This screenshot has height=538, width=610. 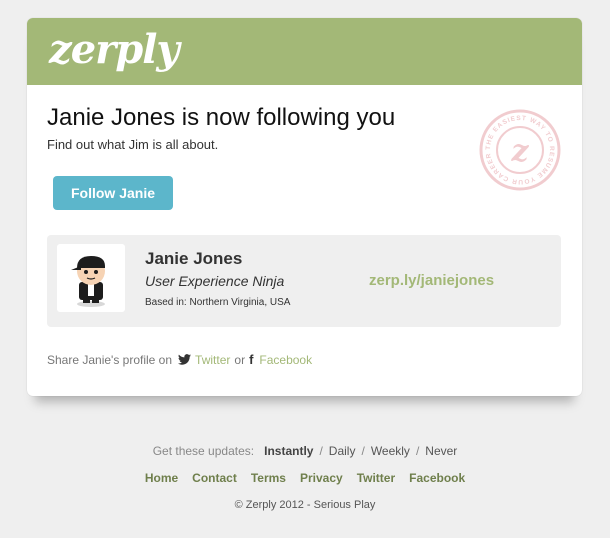 I want to click on twitter-bird-icon, so click(x=185, y=359).